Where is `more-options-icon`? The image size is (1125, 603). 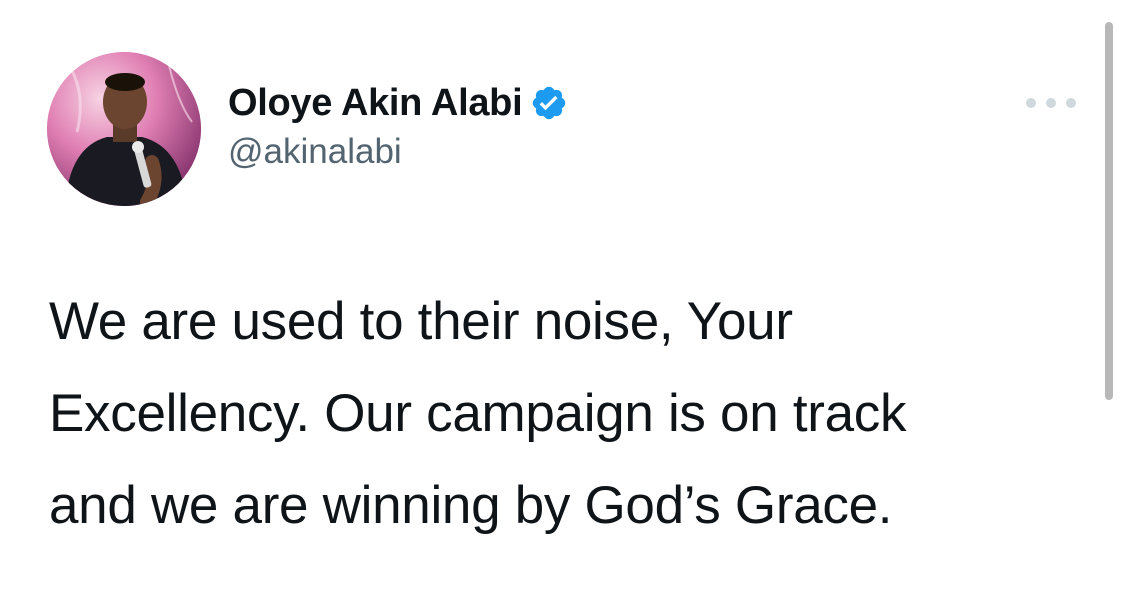
more-options-icon is located at coordinates (1051, 103).